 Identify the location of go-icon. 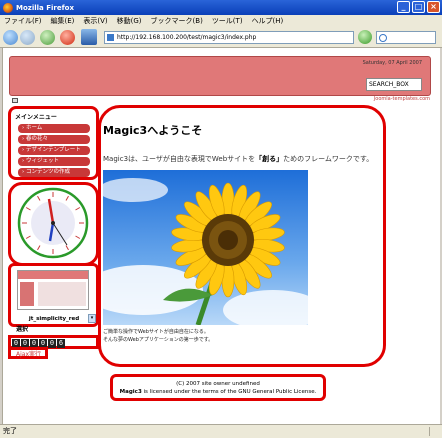
(365, 37).